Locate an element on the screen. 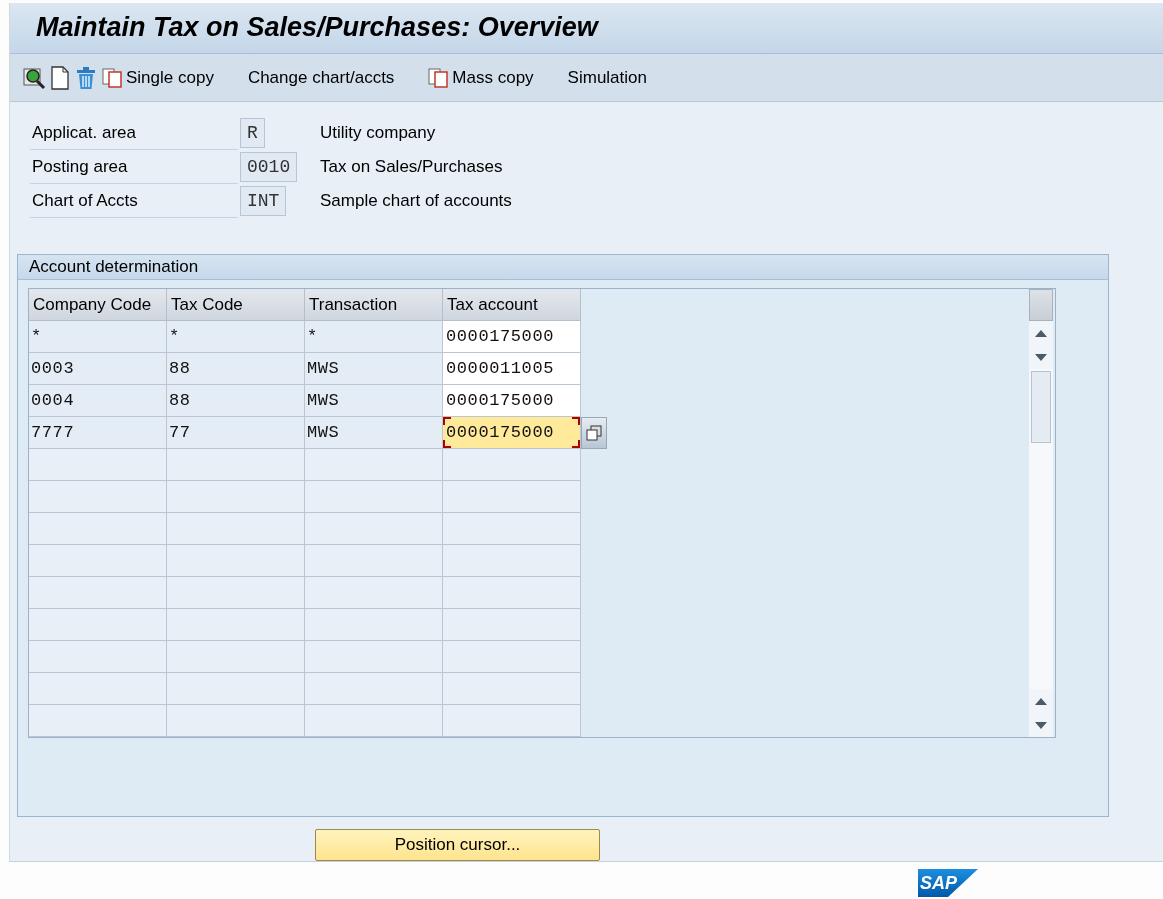 This screenshot has width=1163, height=899. table-cell: 77 is located at coordinates (236, 433).